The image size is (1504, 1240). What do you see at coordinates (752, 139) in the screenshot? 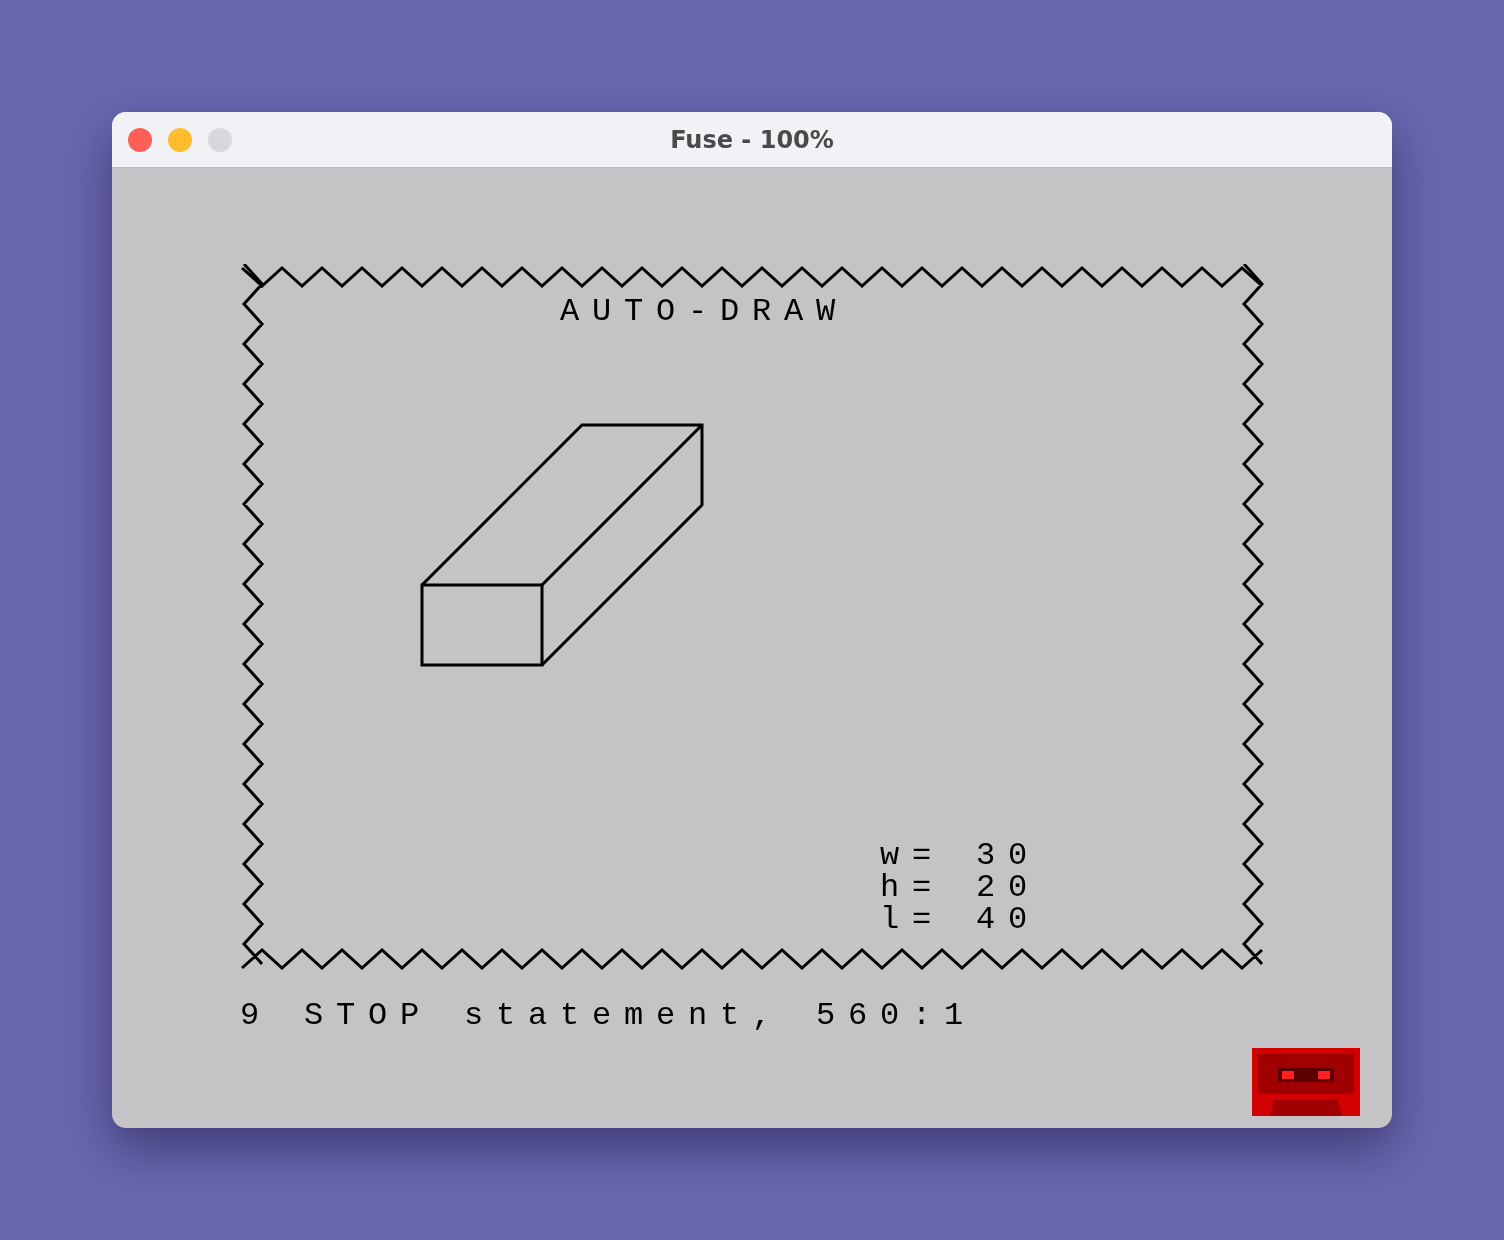
I see `window-title: Fuse - 100%` at bounding box center [752, 139].